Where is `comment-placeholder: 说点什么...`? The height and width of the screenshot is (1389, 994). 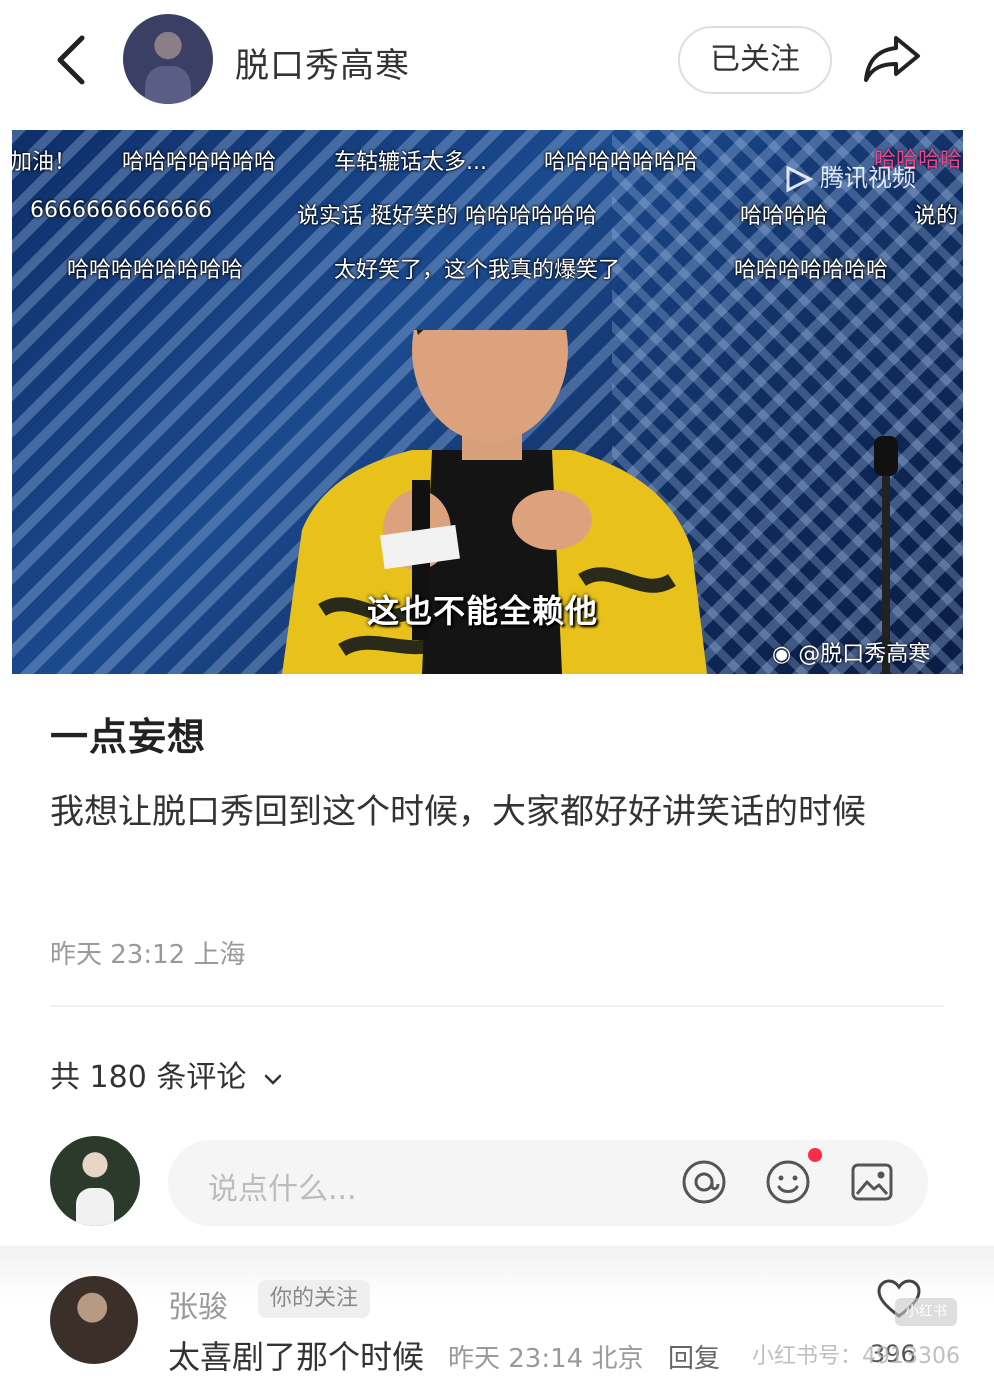 comment-placeholder: 说点什么... is located at coordinates (282, 1189).